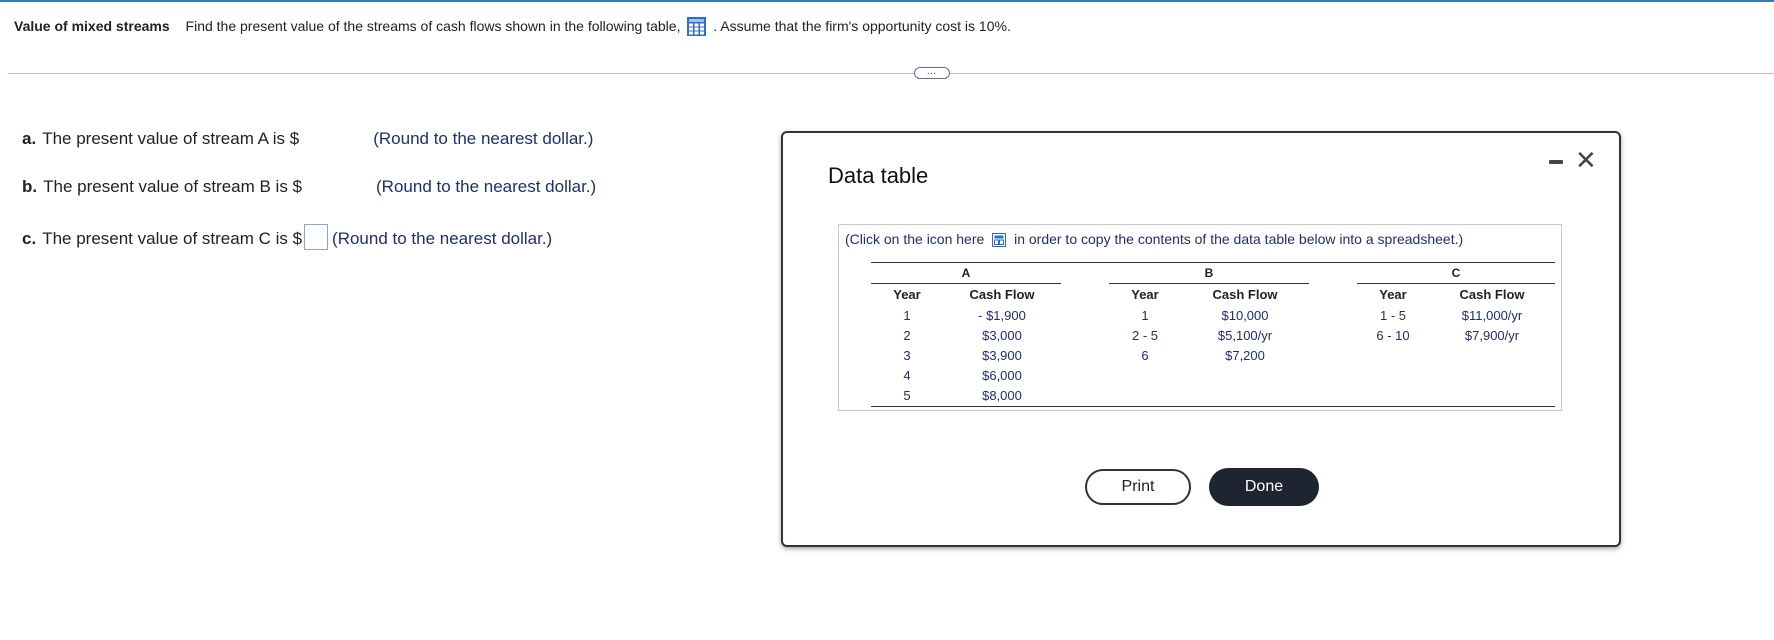 This screenshot has width=1774, height=640. I want to click on table-row: 3 $3,900 6 $7,200, so click(1213, 356).